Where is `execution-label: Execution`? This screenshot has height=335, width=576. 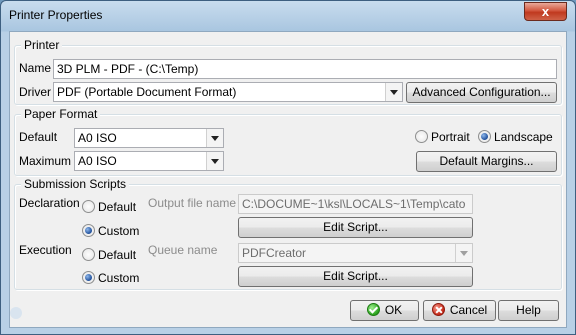 execution-label: Execution is located at coordinates (45, 250).